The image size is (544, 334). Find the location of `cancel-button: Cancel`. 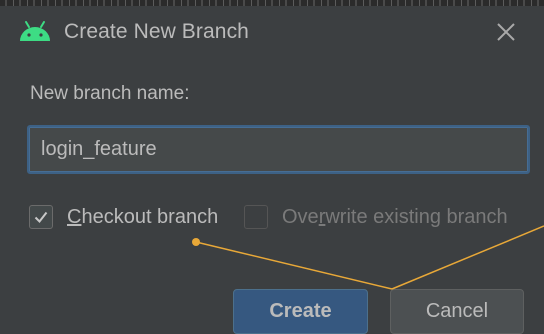

cancel-button: Cancel is located at coordinates (457, 311).